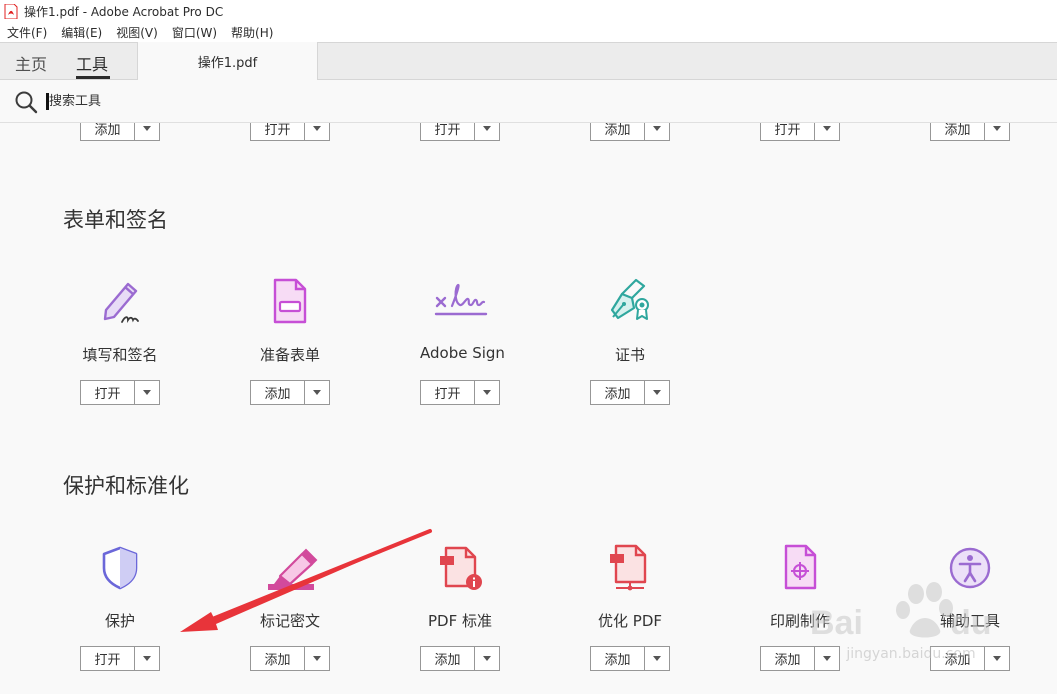 The image size is (1057, 694). Describe the element at coordinates (120, 566) in the screenshot. I see `shield-icon` at that location.